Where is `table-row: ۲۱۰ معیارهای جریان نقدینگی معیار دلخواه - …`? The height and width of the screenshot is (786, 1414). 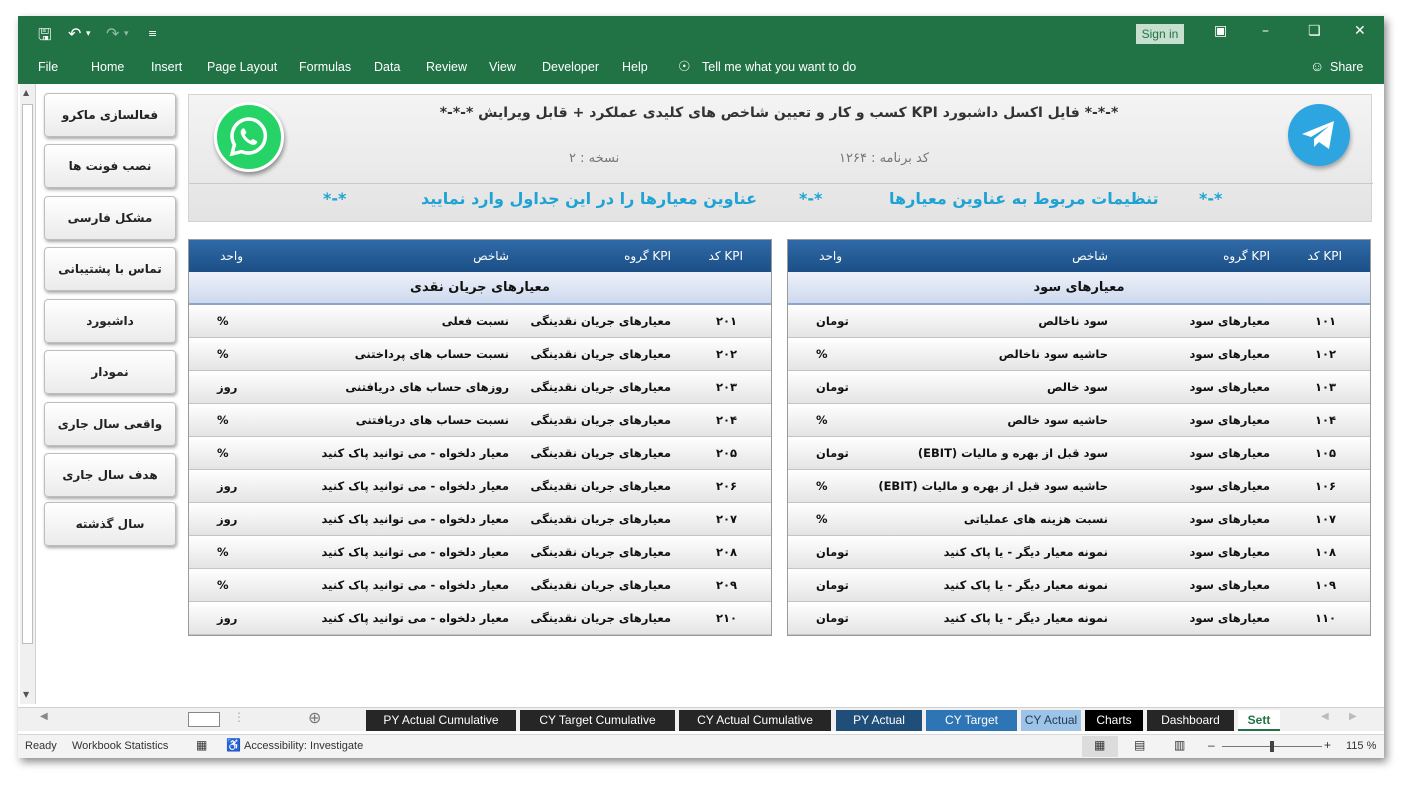
table-row: ۲۱۰ معیارهای جریان نقدینگی معیار دلخواه - … is located at coordinates (480, 618).